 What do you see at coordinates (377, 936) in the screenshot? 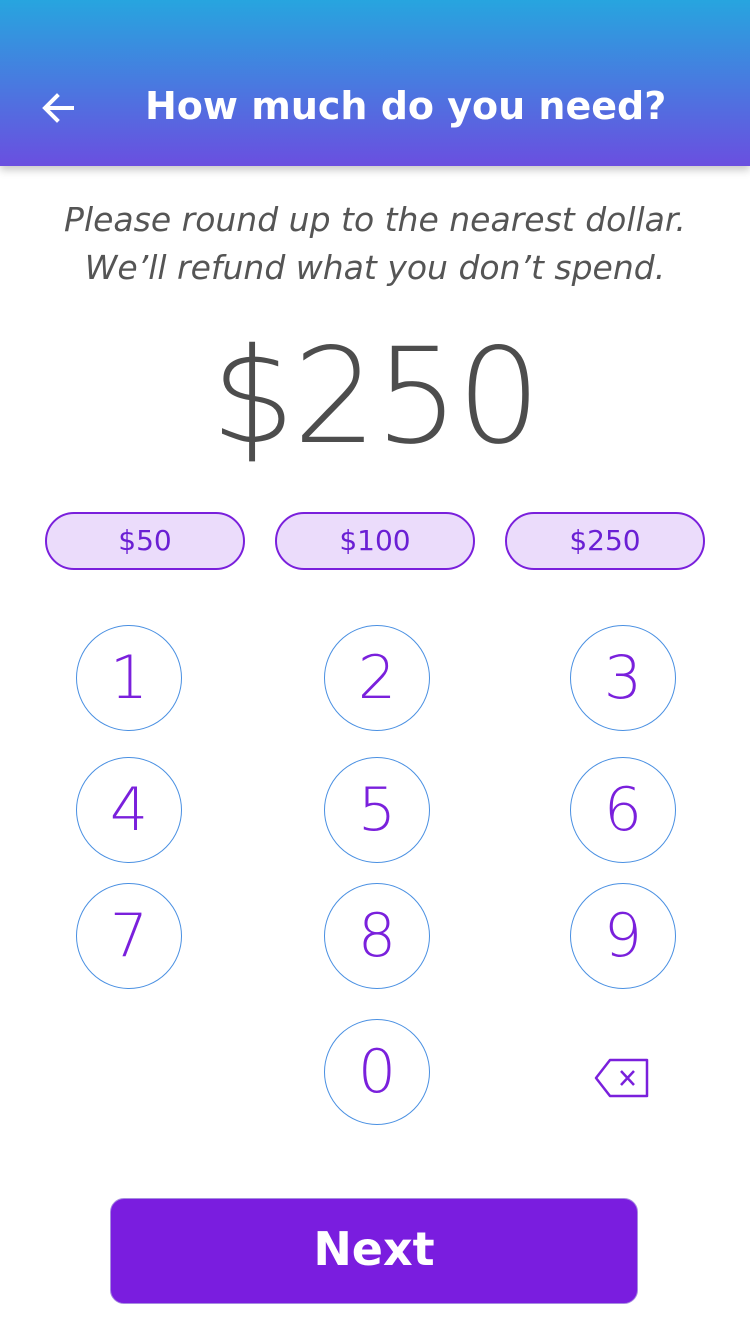
I see `keypad-key-8: 8` at bounding box center [377, 936].